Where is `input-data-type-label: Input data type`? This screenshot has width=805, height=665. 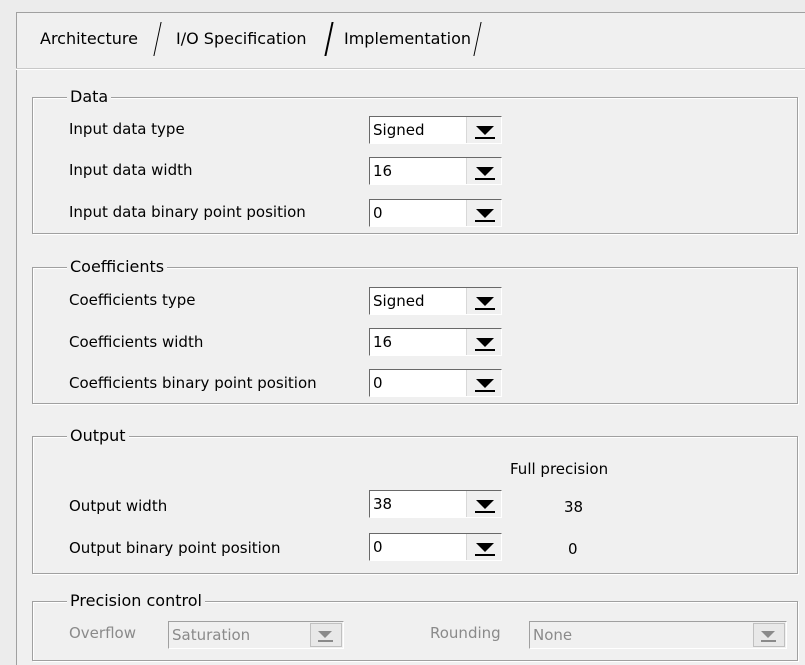 input-data-type-label: Input data type is located at coordinates (127, 129).